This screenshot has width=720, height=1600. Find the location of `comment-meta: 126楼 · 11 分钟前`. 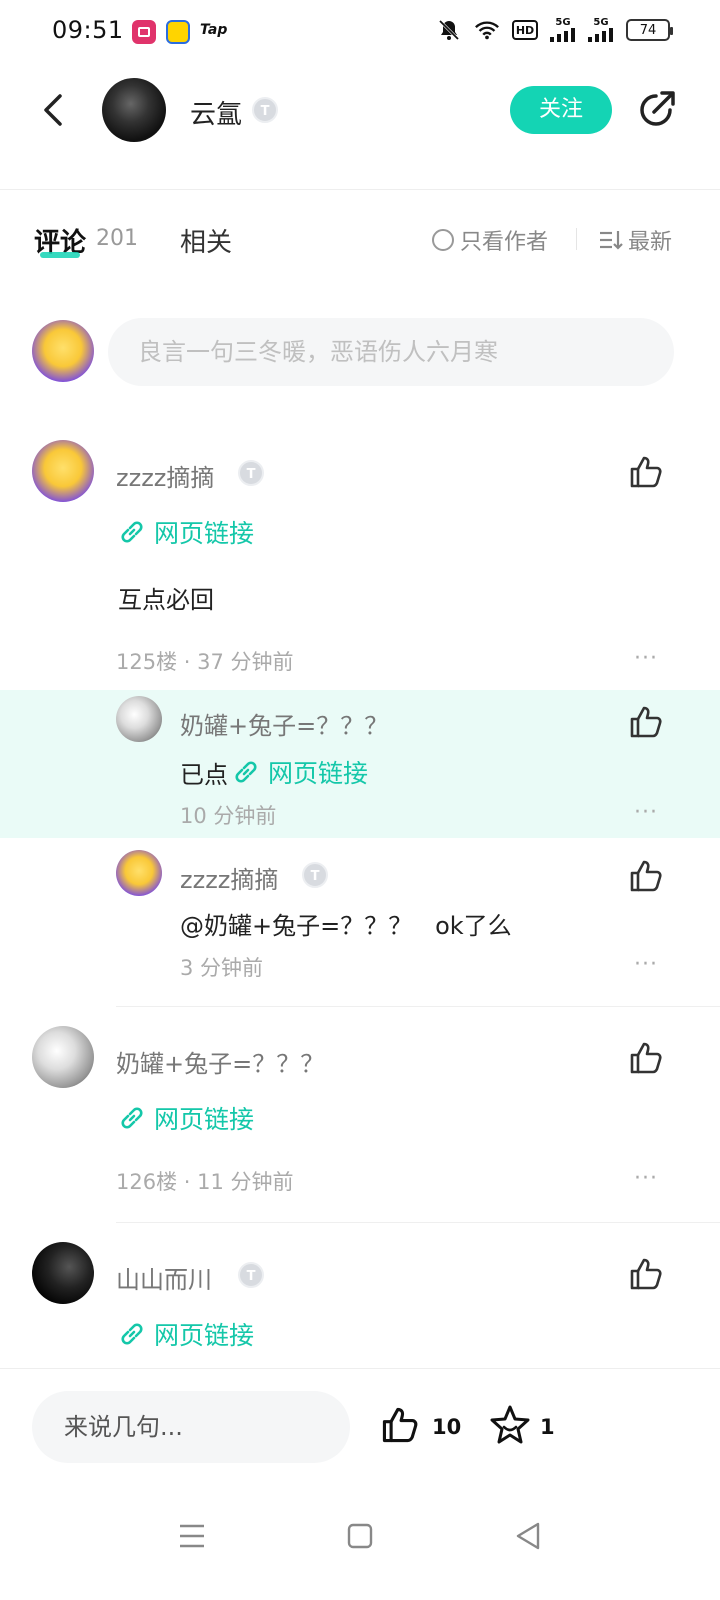

comment-meta: 126楼 · 11 分钟前 is located at coordinates (205, 1182).